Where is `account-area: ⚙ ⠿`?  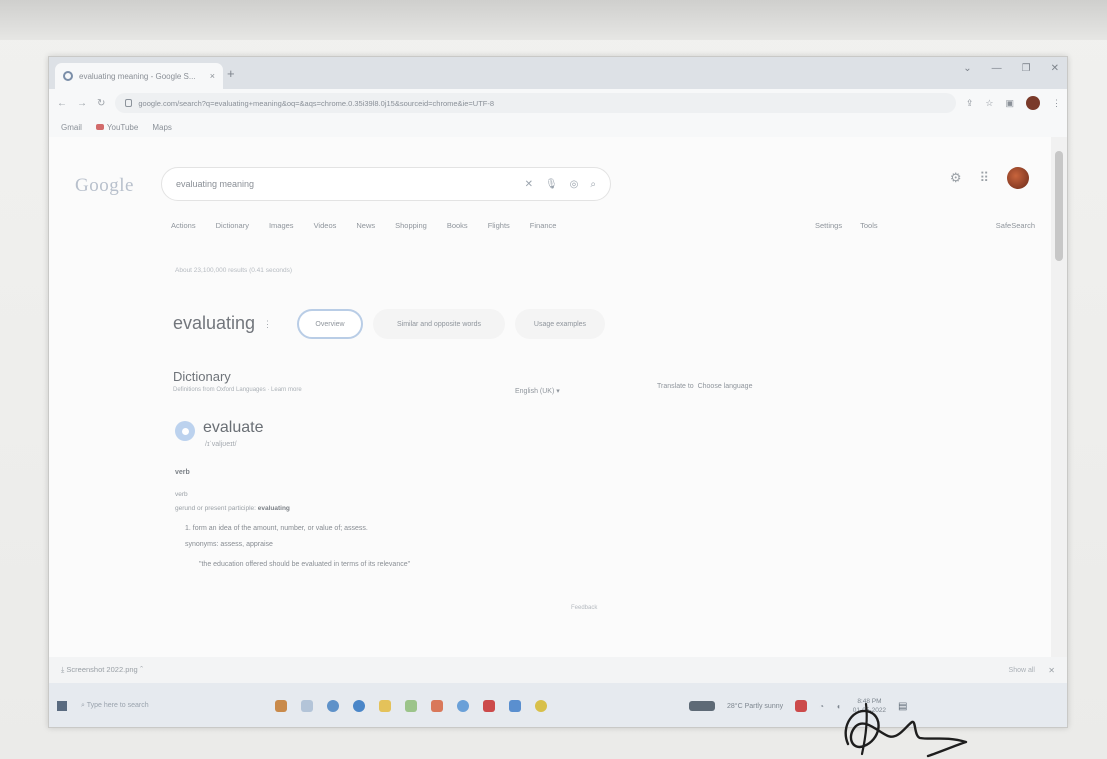 account-area: ⚙ ⠿ is located at coordinates (989, 178).